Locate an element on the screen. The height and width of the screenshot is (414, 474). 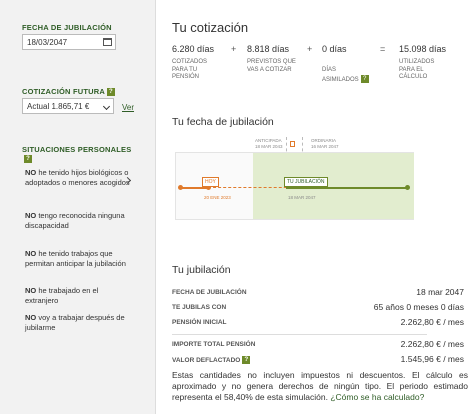
row-fecha-label: FECHA DE JUBILACIÓN is located at coordinates (209, 292).